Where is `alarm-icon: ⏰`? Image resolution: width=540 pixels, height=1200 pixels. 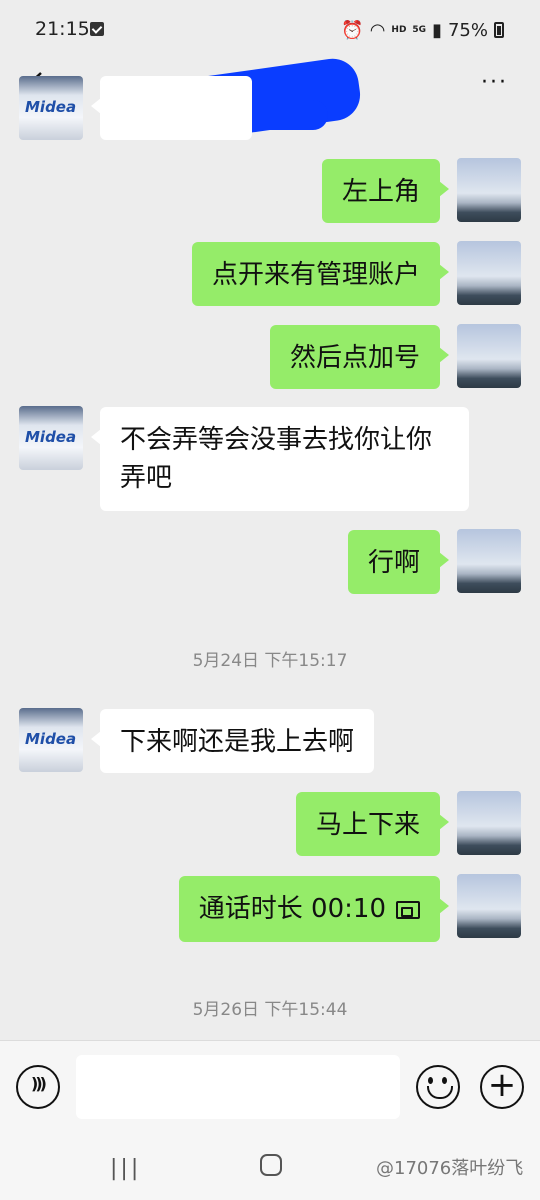 alarm-icon: ⏰ is located at coordinates (352, 30).